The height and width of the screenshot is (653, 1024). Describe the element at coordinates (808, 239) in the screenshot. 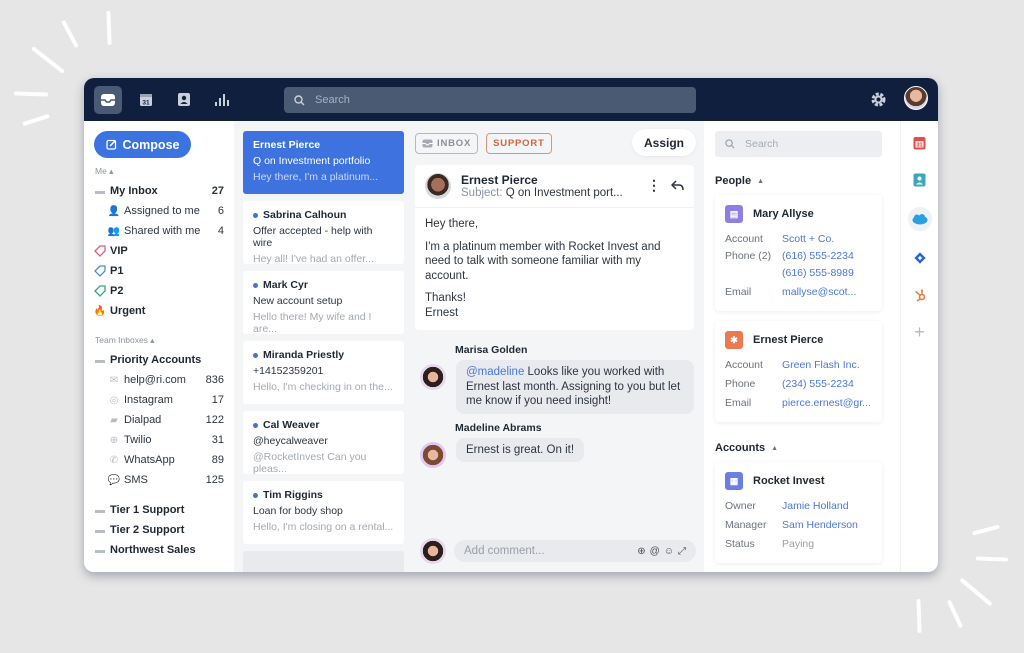

I see `field-value: Scott + Co.` at that location.